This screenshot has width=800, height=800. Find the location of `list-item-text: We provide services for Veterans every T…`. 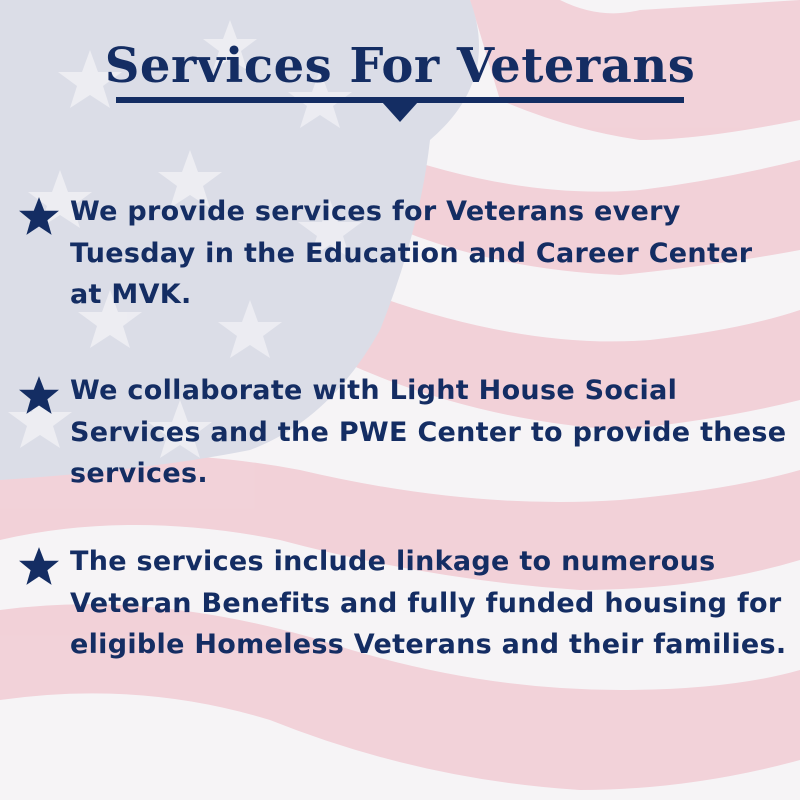

list-item-text: We provide services for Veterans every T… is located at coordinates (411, 253).